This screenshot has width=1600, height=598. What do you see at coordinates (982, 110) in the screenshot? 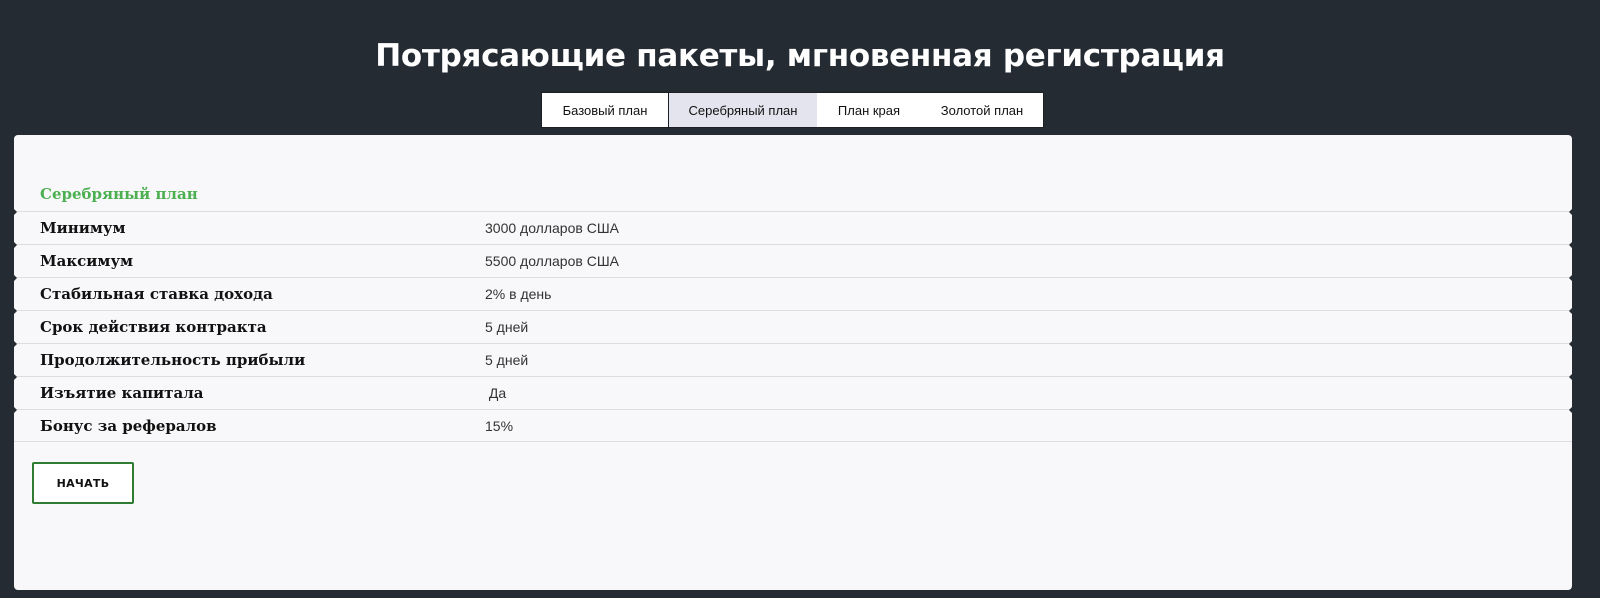
I see `tab-gold-plan: Золотой план` at bounding box center [982, 110].